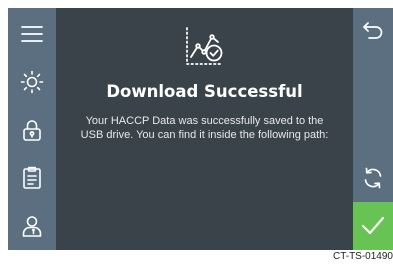 The width and height of the screenshot is (393, 264). I want to click on back-icon, so click(373, 30).